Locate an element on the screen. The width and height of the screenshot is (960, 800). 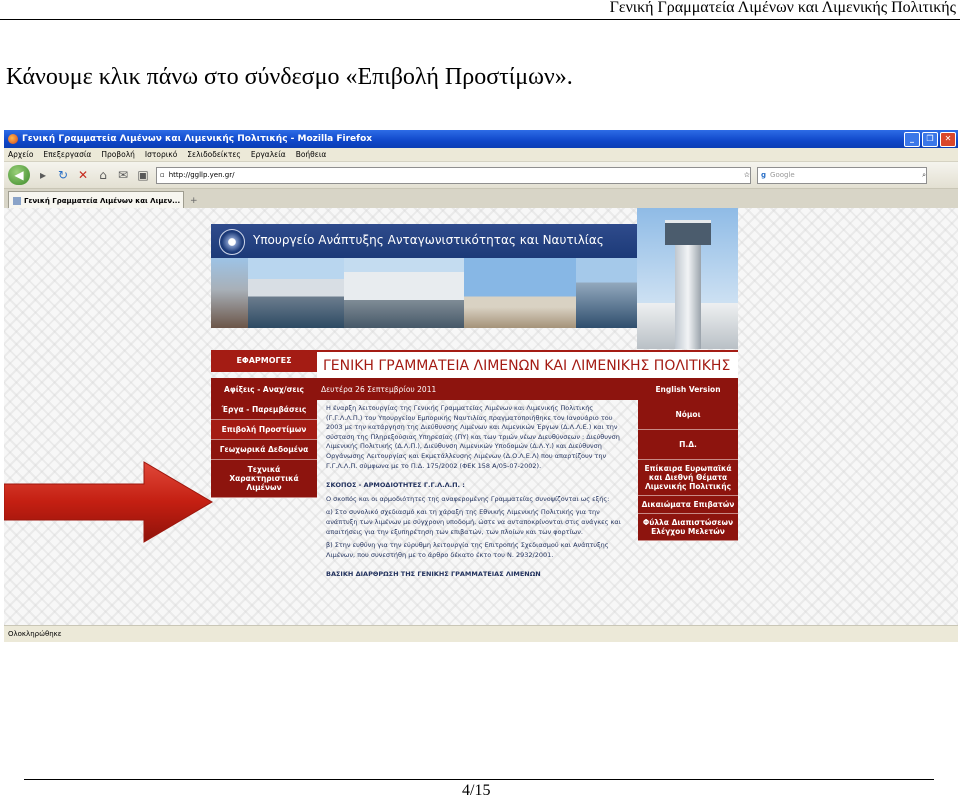
menu-view: Προβολή is located at coordinates (118, 154).